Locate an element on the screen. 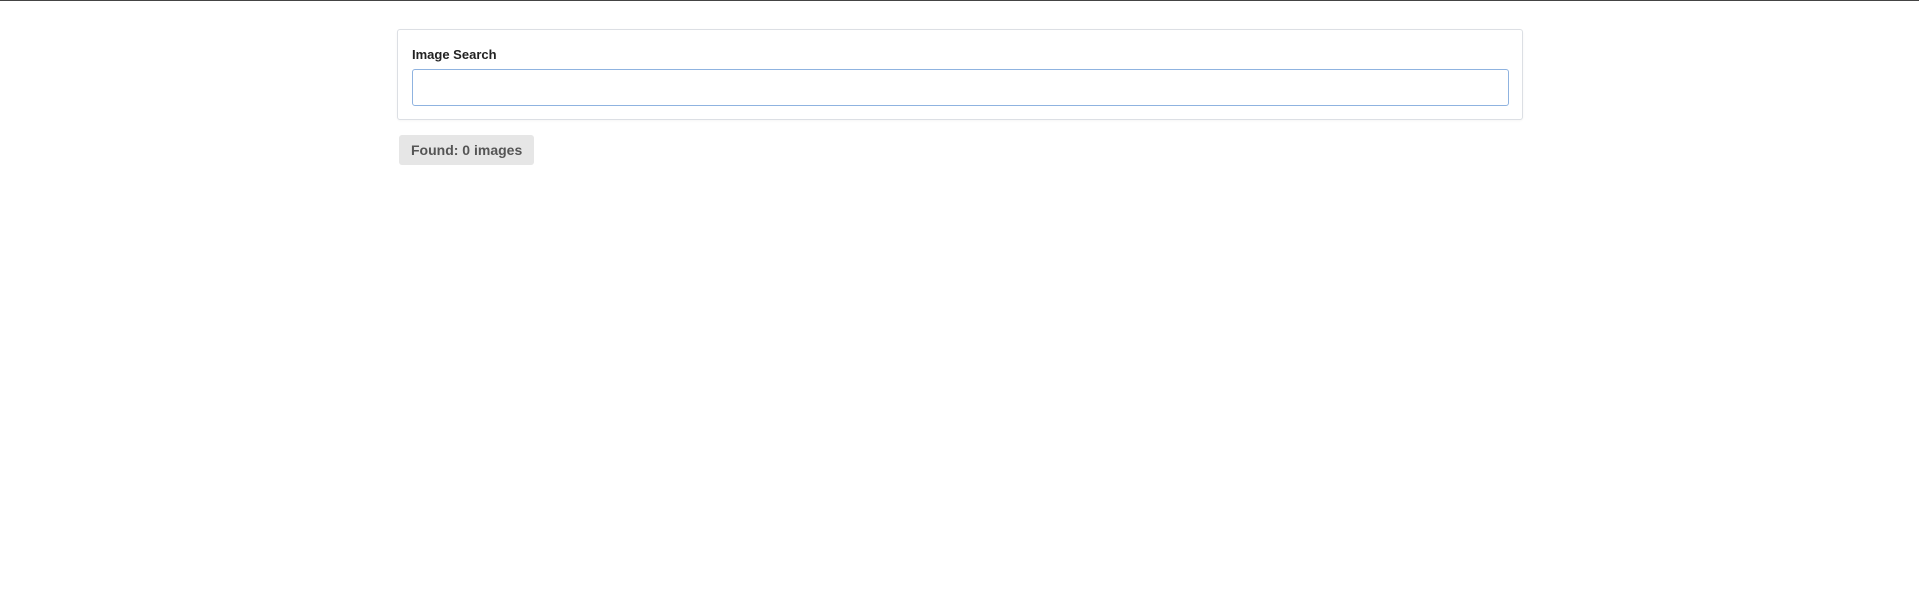 This screenshot has height=591, width=1919. image-search-input is located at coordinates (960, 87).